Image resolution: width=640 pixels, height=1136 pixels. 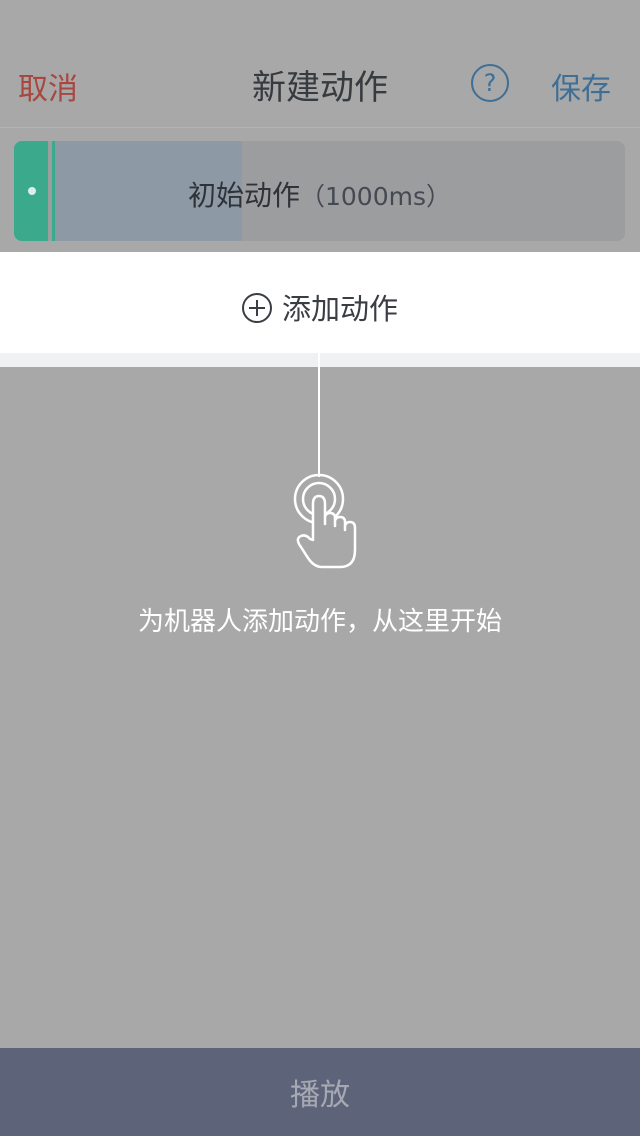 What do you see at coordinates (243, 195) in the screenshot?
I see `action-name: 初始动作` at bounding box center [243, 195].